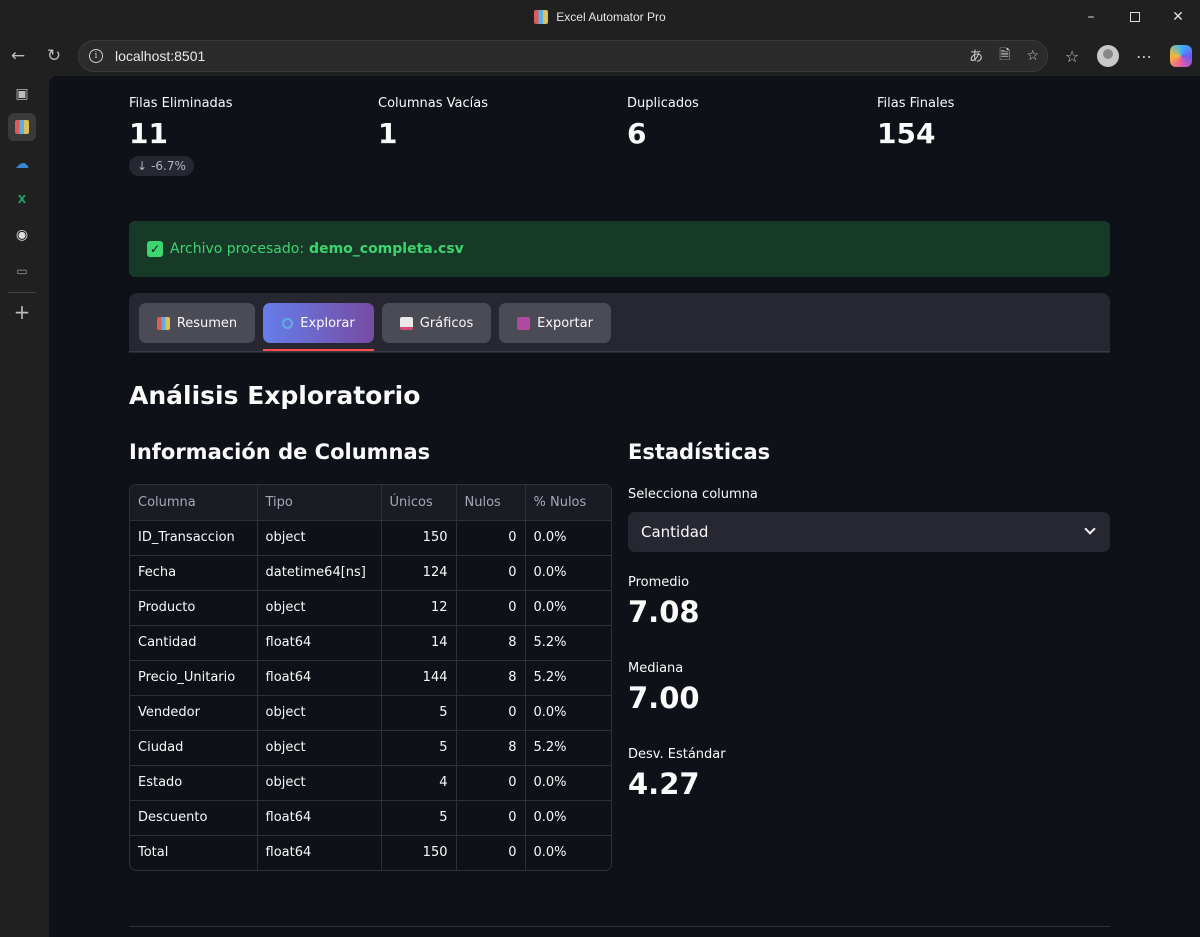 The height and width of the screenshot is (937, 1200). I want to click on app-chart-icon, so click(22, 127).